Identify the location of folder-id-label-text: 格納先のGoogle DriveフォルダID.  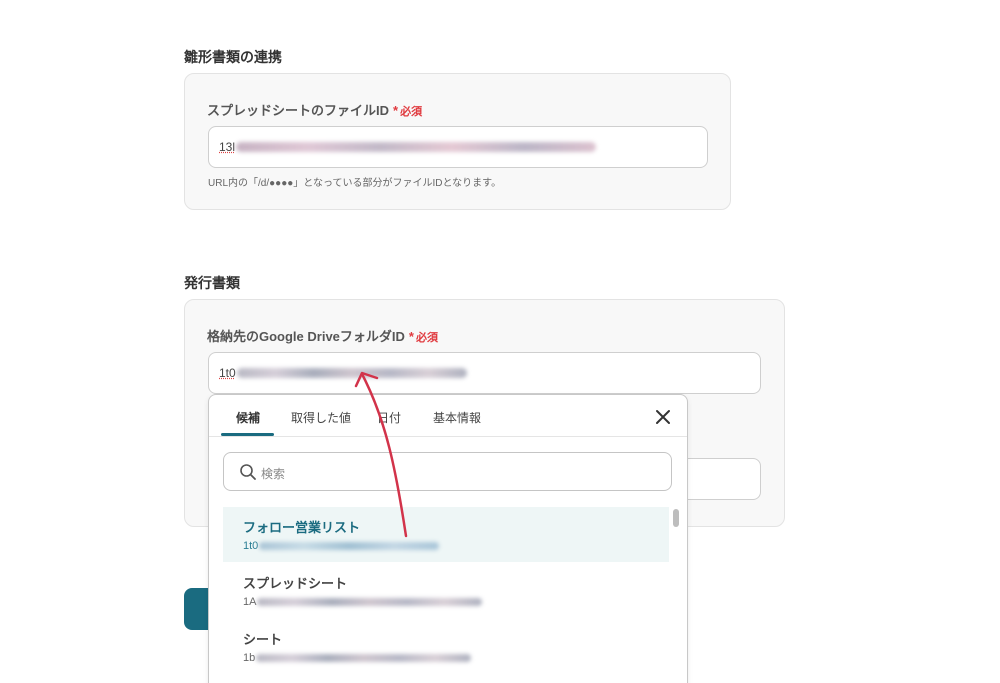
(306, 336).